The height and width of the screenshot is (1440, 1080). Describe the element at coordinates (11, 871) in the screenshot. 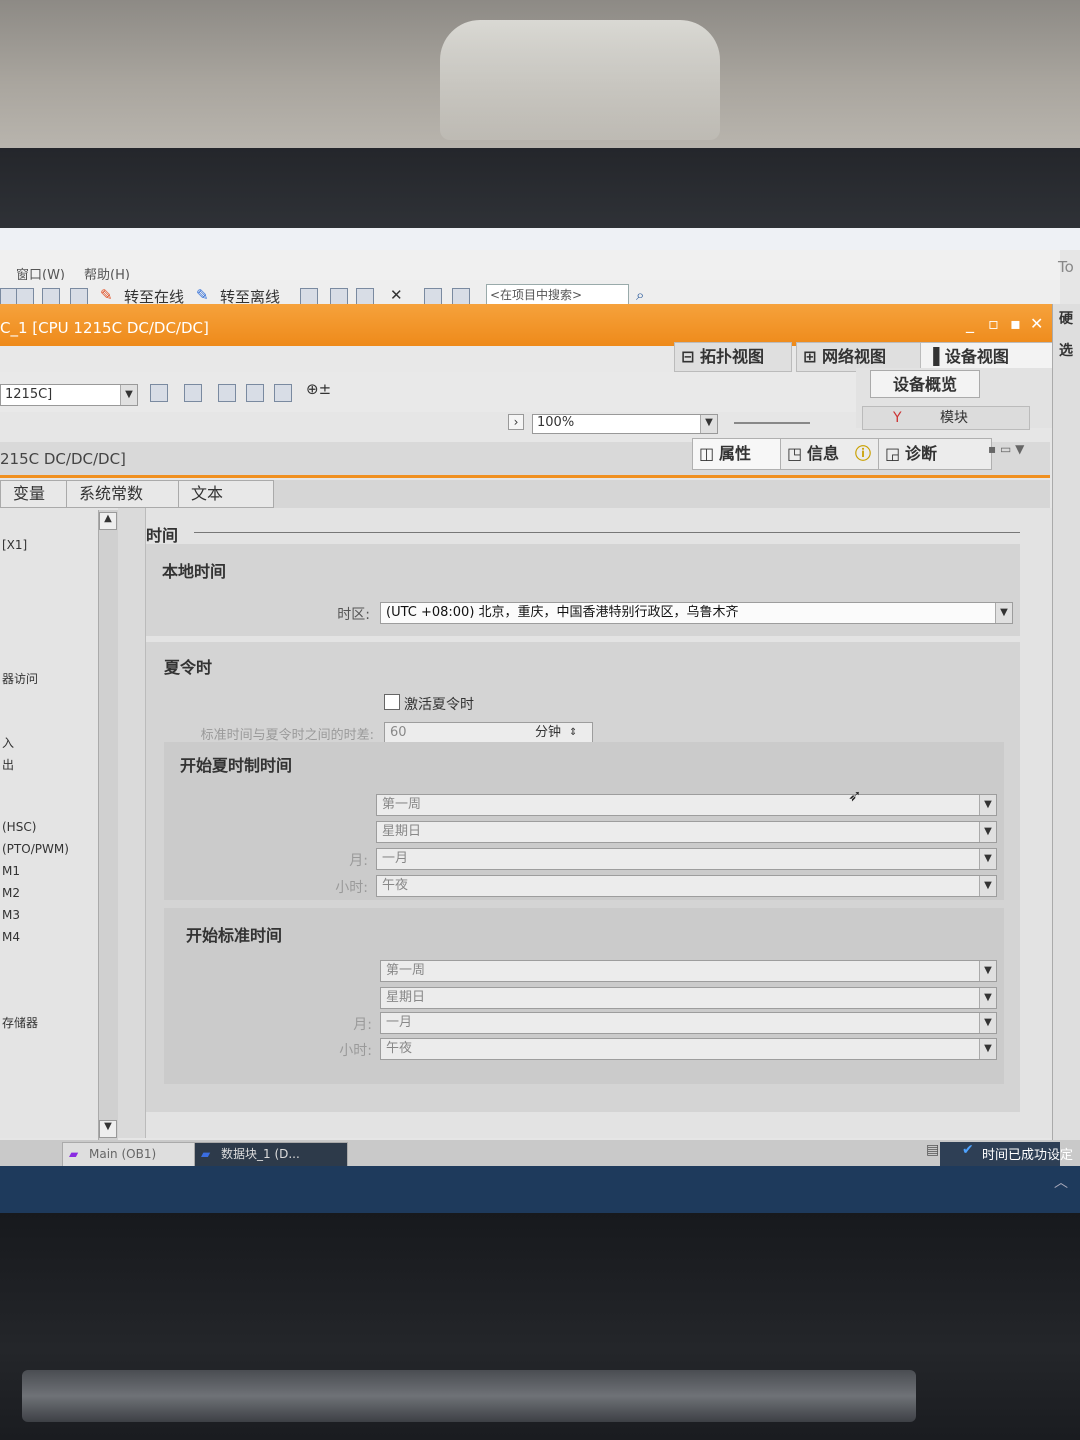

I see `nav-item: M1` at that location.